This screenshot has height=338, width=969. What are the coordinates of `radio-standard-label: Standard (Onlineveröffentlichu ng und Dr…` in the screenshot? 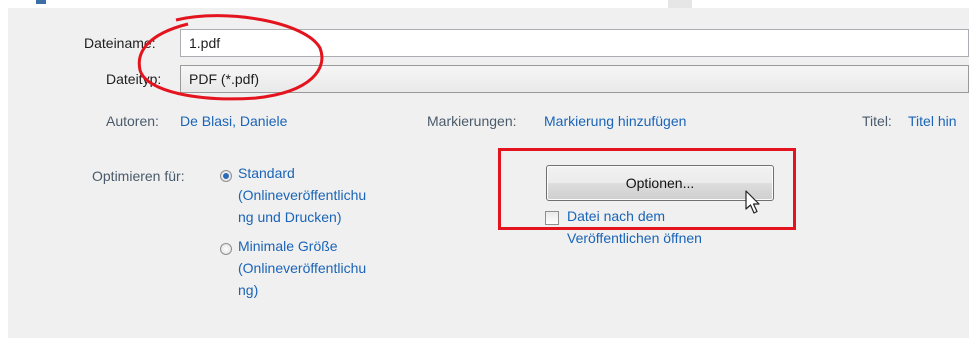 It's located at (302, 195).